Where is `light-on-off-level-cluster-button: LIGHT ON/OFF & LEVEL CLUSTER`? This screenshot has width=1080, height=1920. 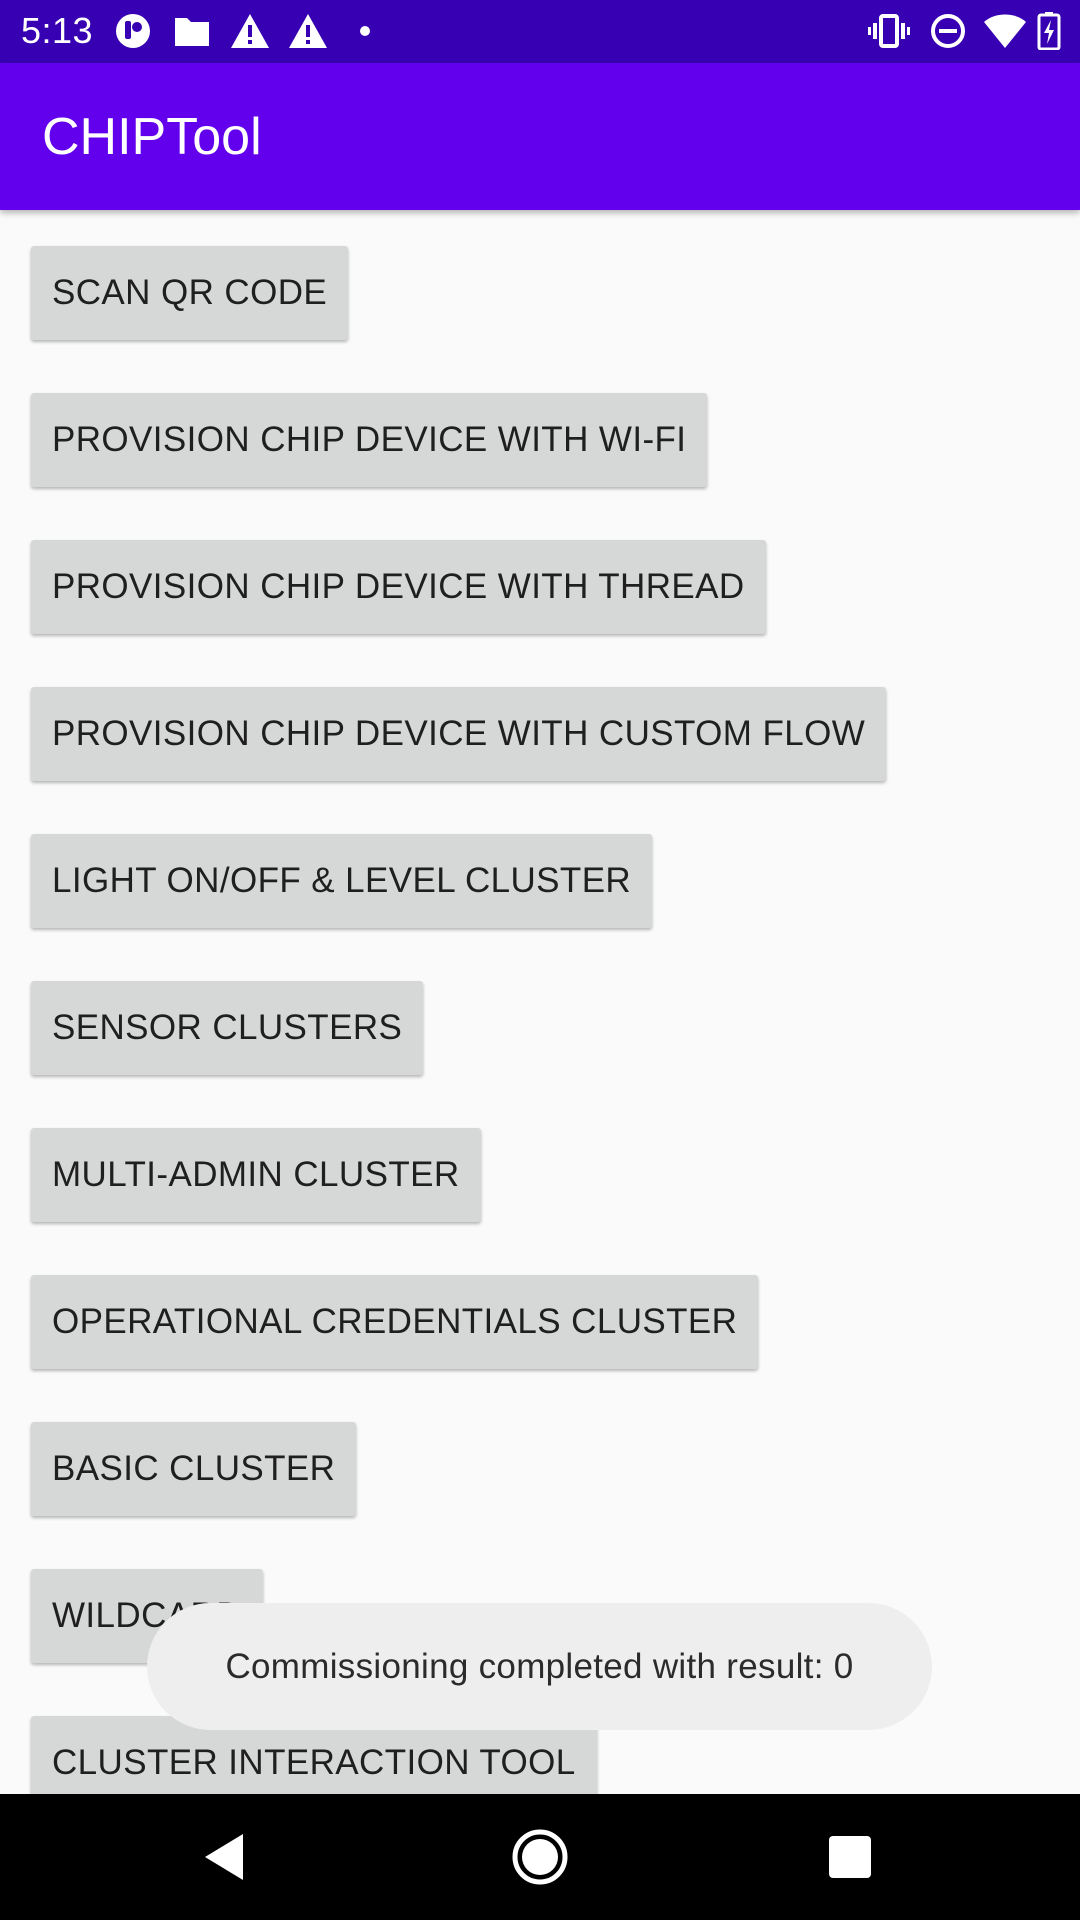
light-on-off-level-cluster-button: LIGHT ON/OFF & LEVEL CLUSTER is located at coordinates (342, 881).